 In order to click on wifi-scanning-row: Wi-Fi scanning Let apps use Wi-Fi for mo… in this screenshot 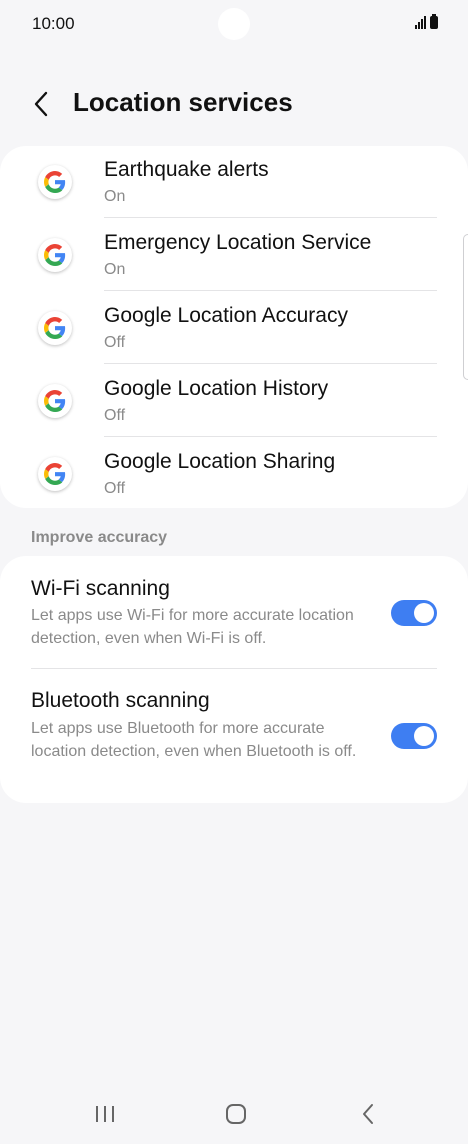, I will do `click(234, 612)`.